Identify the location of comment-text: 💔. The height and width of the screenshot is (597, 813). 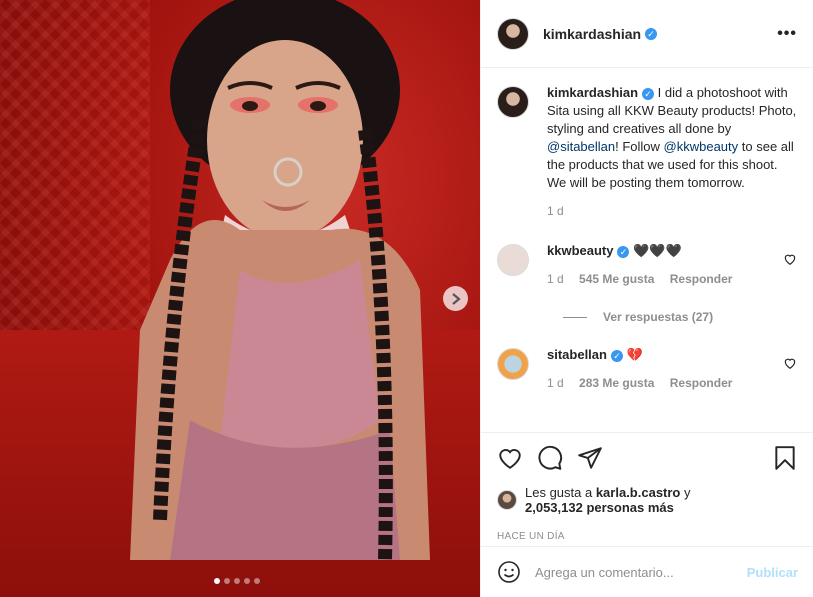
(634, 354).